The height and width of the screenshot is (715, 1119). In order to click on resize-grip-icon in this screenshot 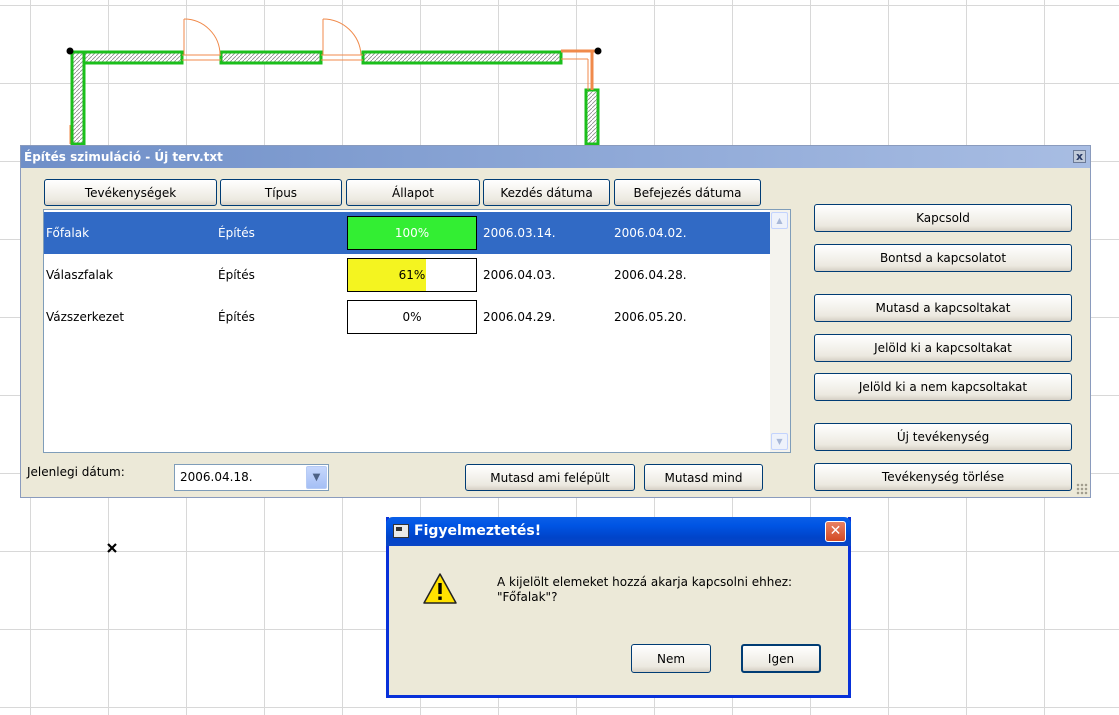, I will do `click(1082, 489)`.